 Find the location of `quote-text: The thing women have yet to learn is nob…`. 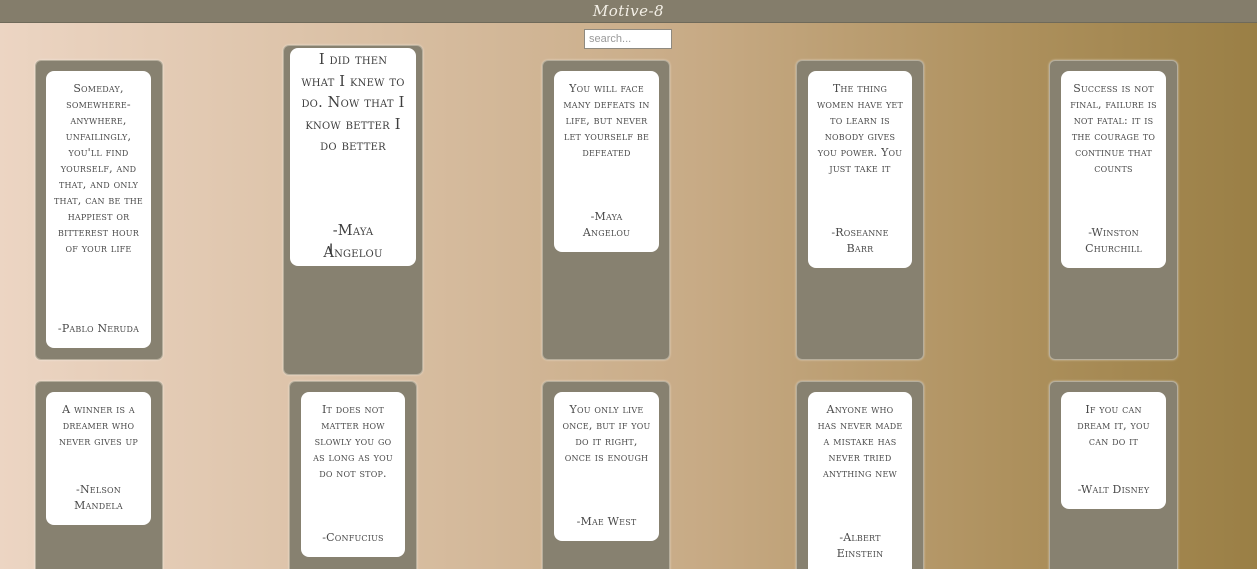

quote-text: The thing women have yet to learn is nob… is located at coordinates (860, 128).